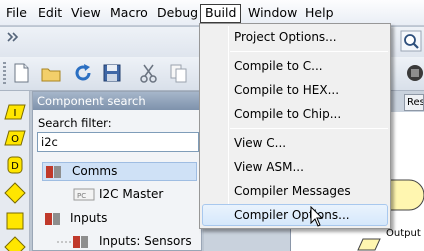 This screenshot has height=251, width=424. I want to click on mouse-cursor-icon, so click(317, 216).